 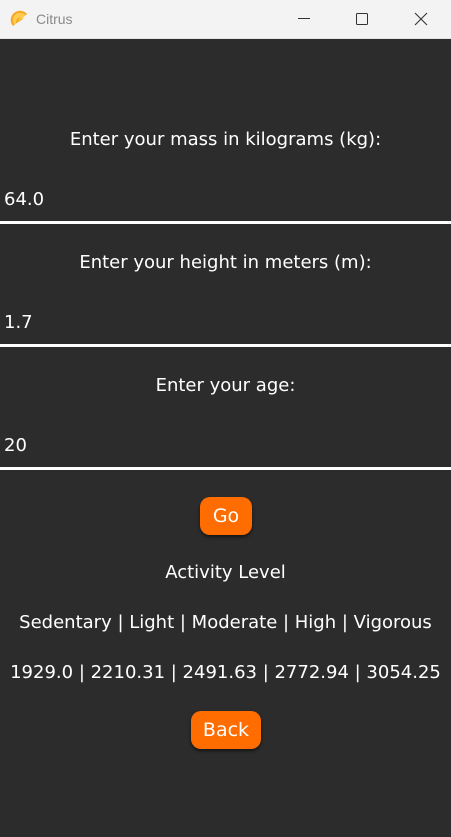 What do you see at coordinates (226, 516) in the screenshot?
I see `go-button: Go` at bounding box center [226, 516].